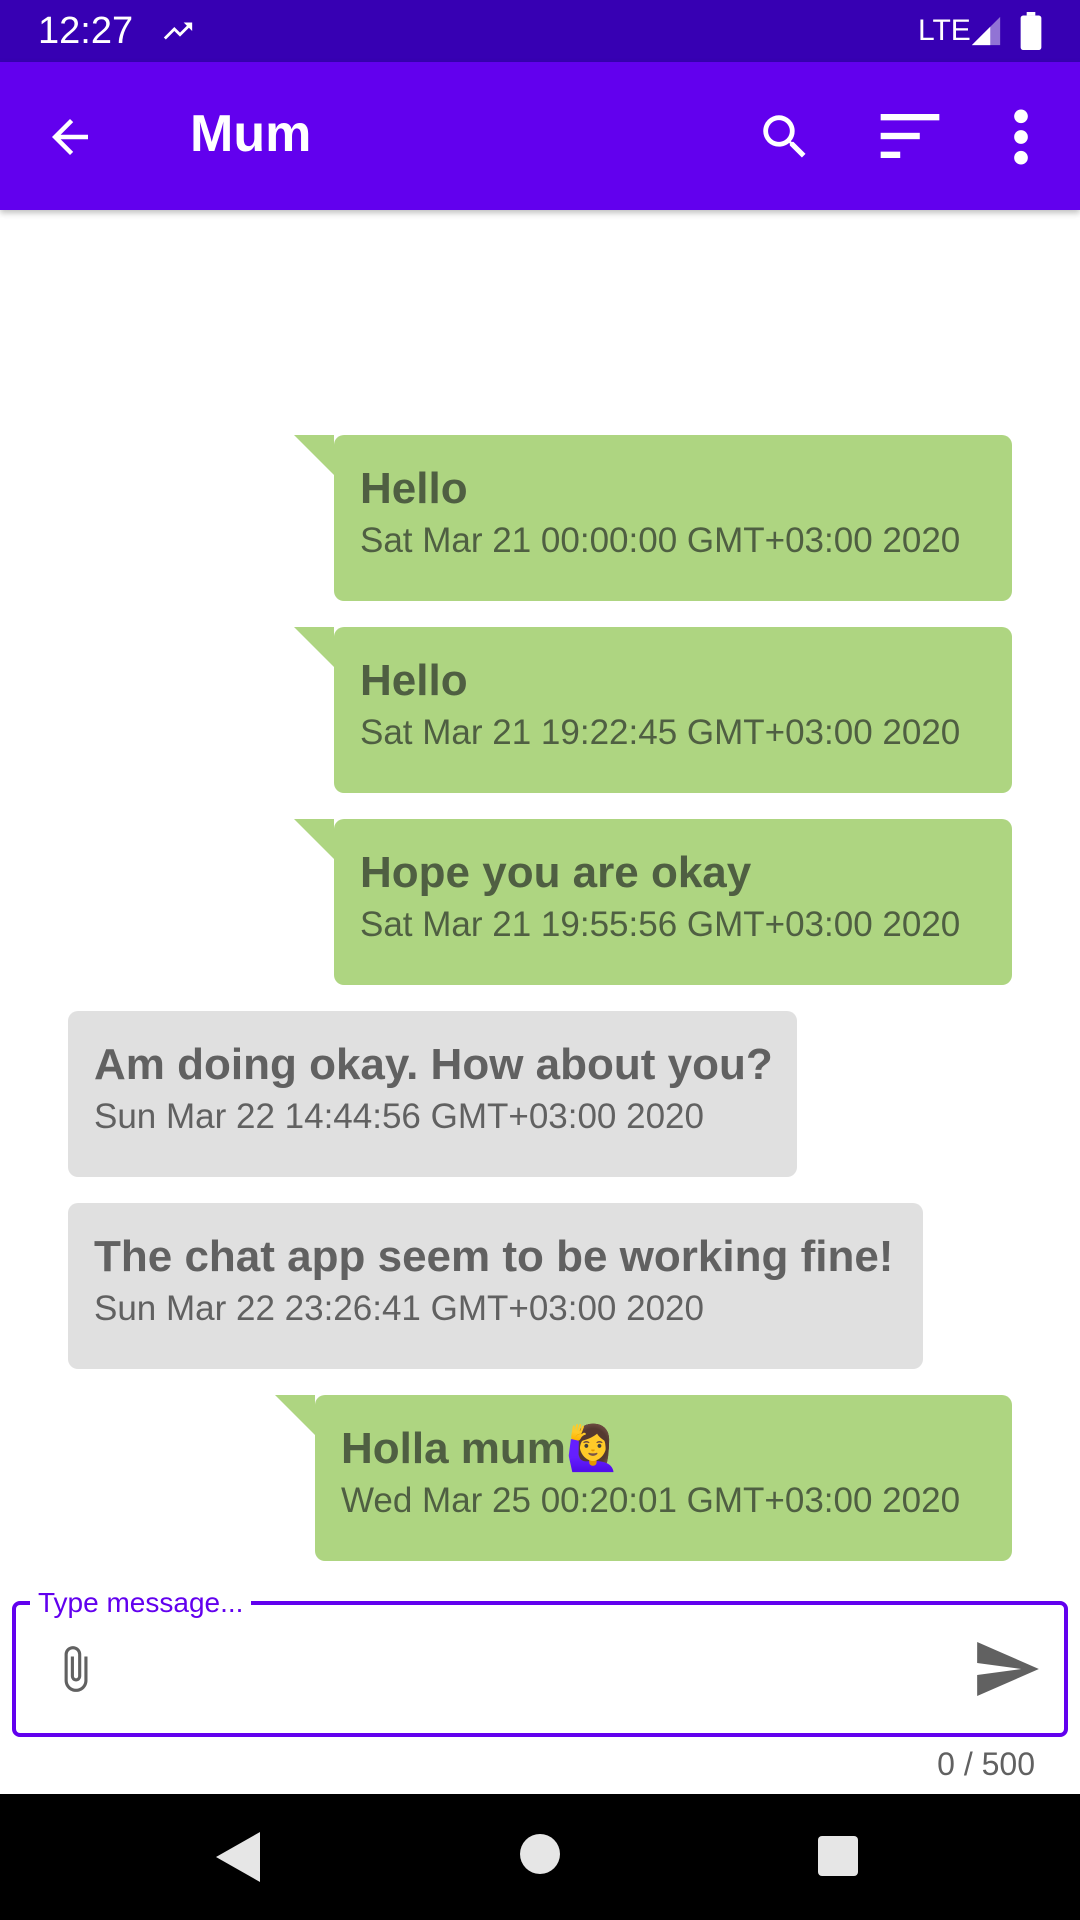 The height and width of the screenshot is (1920, 1080). What do you see at coordinates (986, 1764) in the screenshot?
I see `character-counter: 0 / 500` at bounding box center [986, 1764].